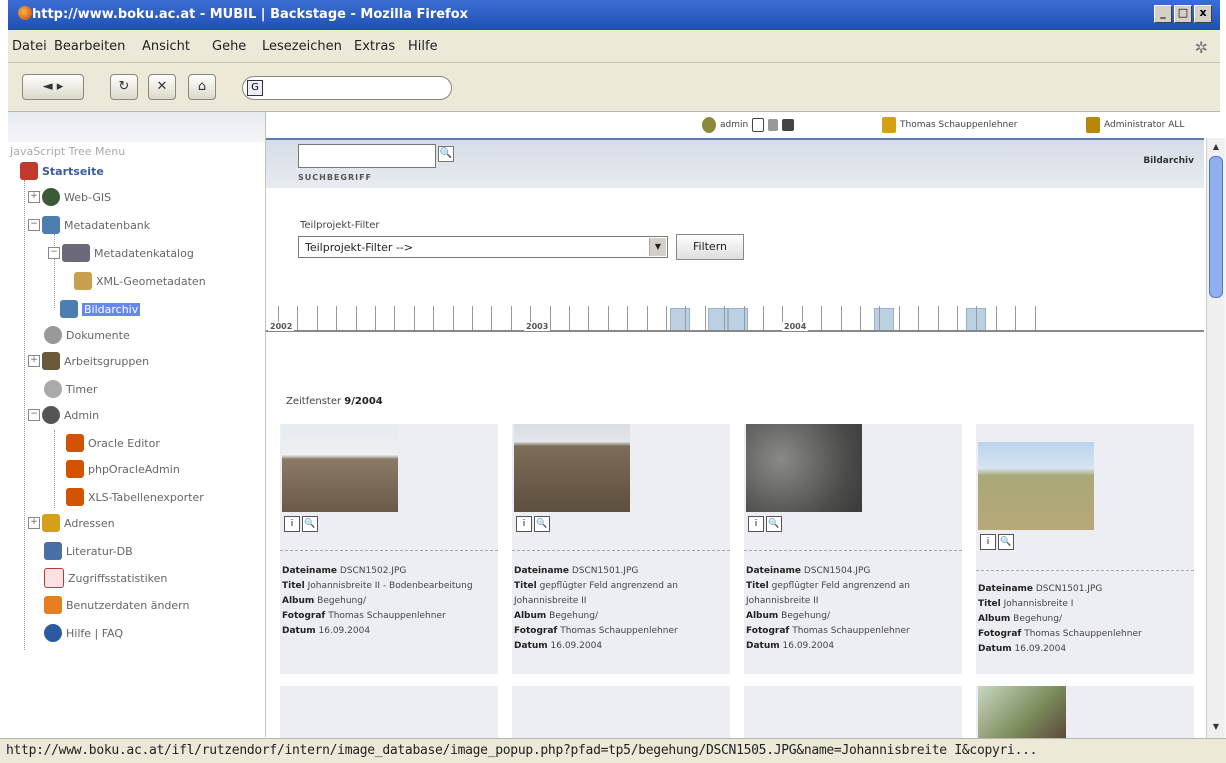  I want to click on timeline-year: 2002, so click(281, 326).